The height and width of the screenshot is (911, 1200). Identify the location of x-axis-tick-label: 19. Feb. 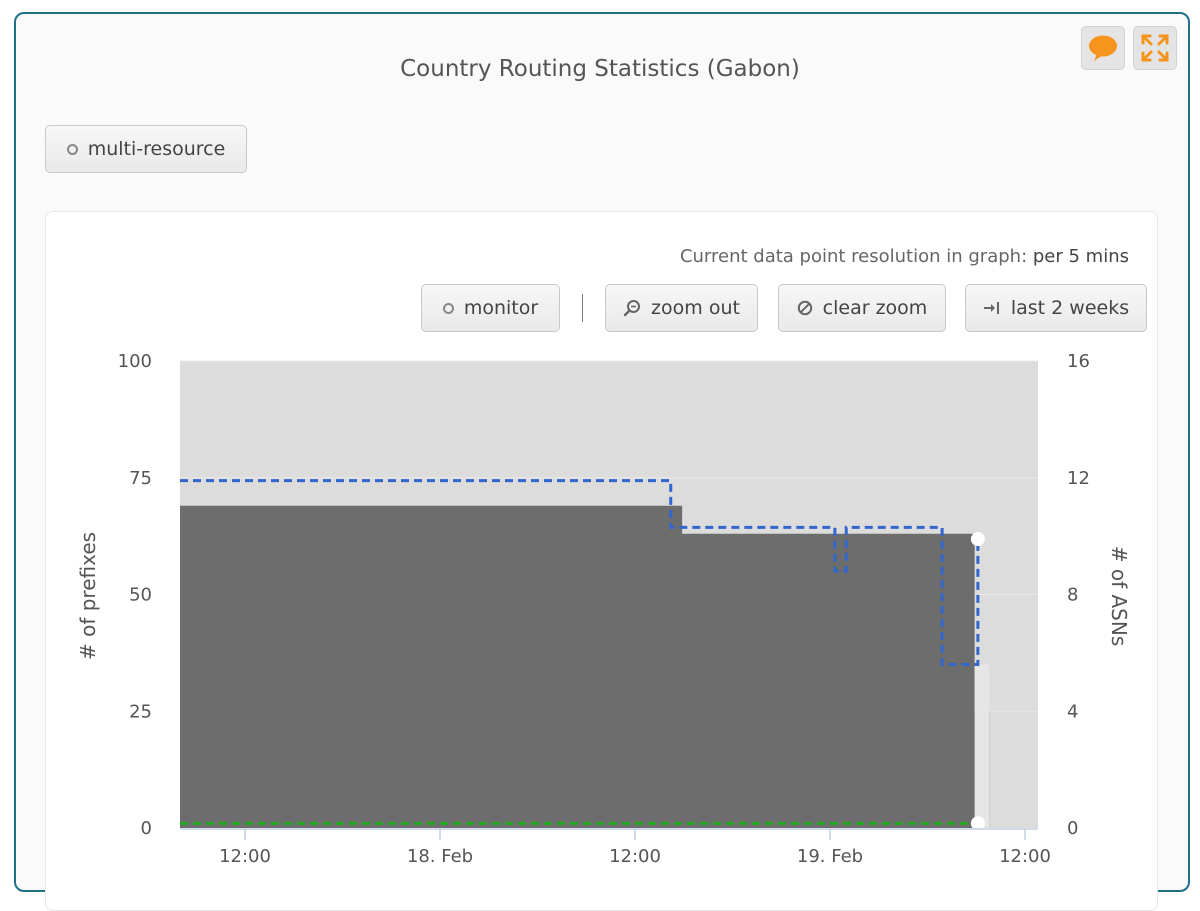
(830, 855).